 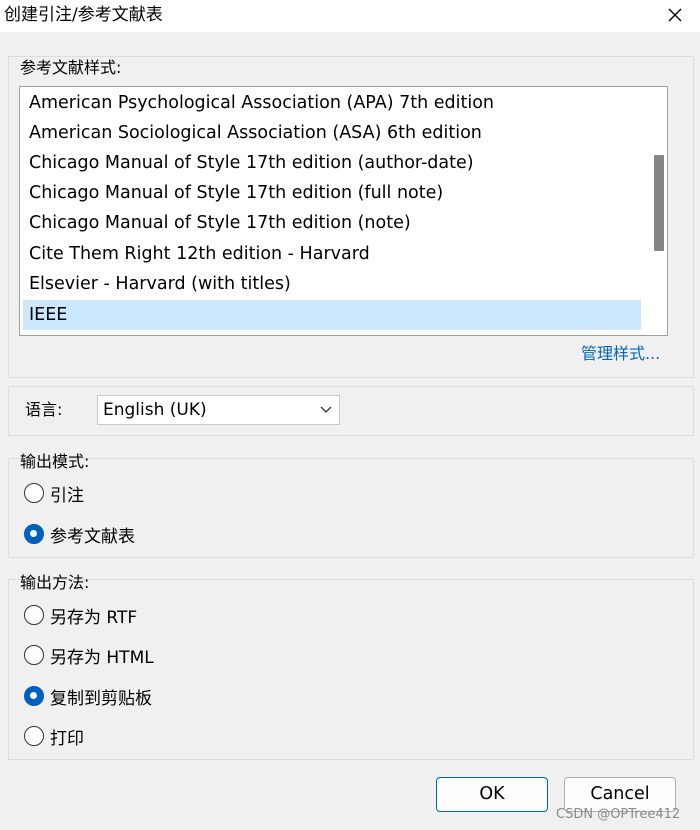 I want to click on radio-save-html: 另存为 HTML, so click(x=89, y=655).